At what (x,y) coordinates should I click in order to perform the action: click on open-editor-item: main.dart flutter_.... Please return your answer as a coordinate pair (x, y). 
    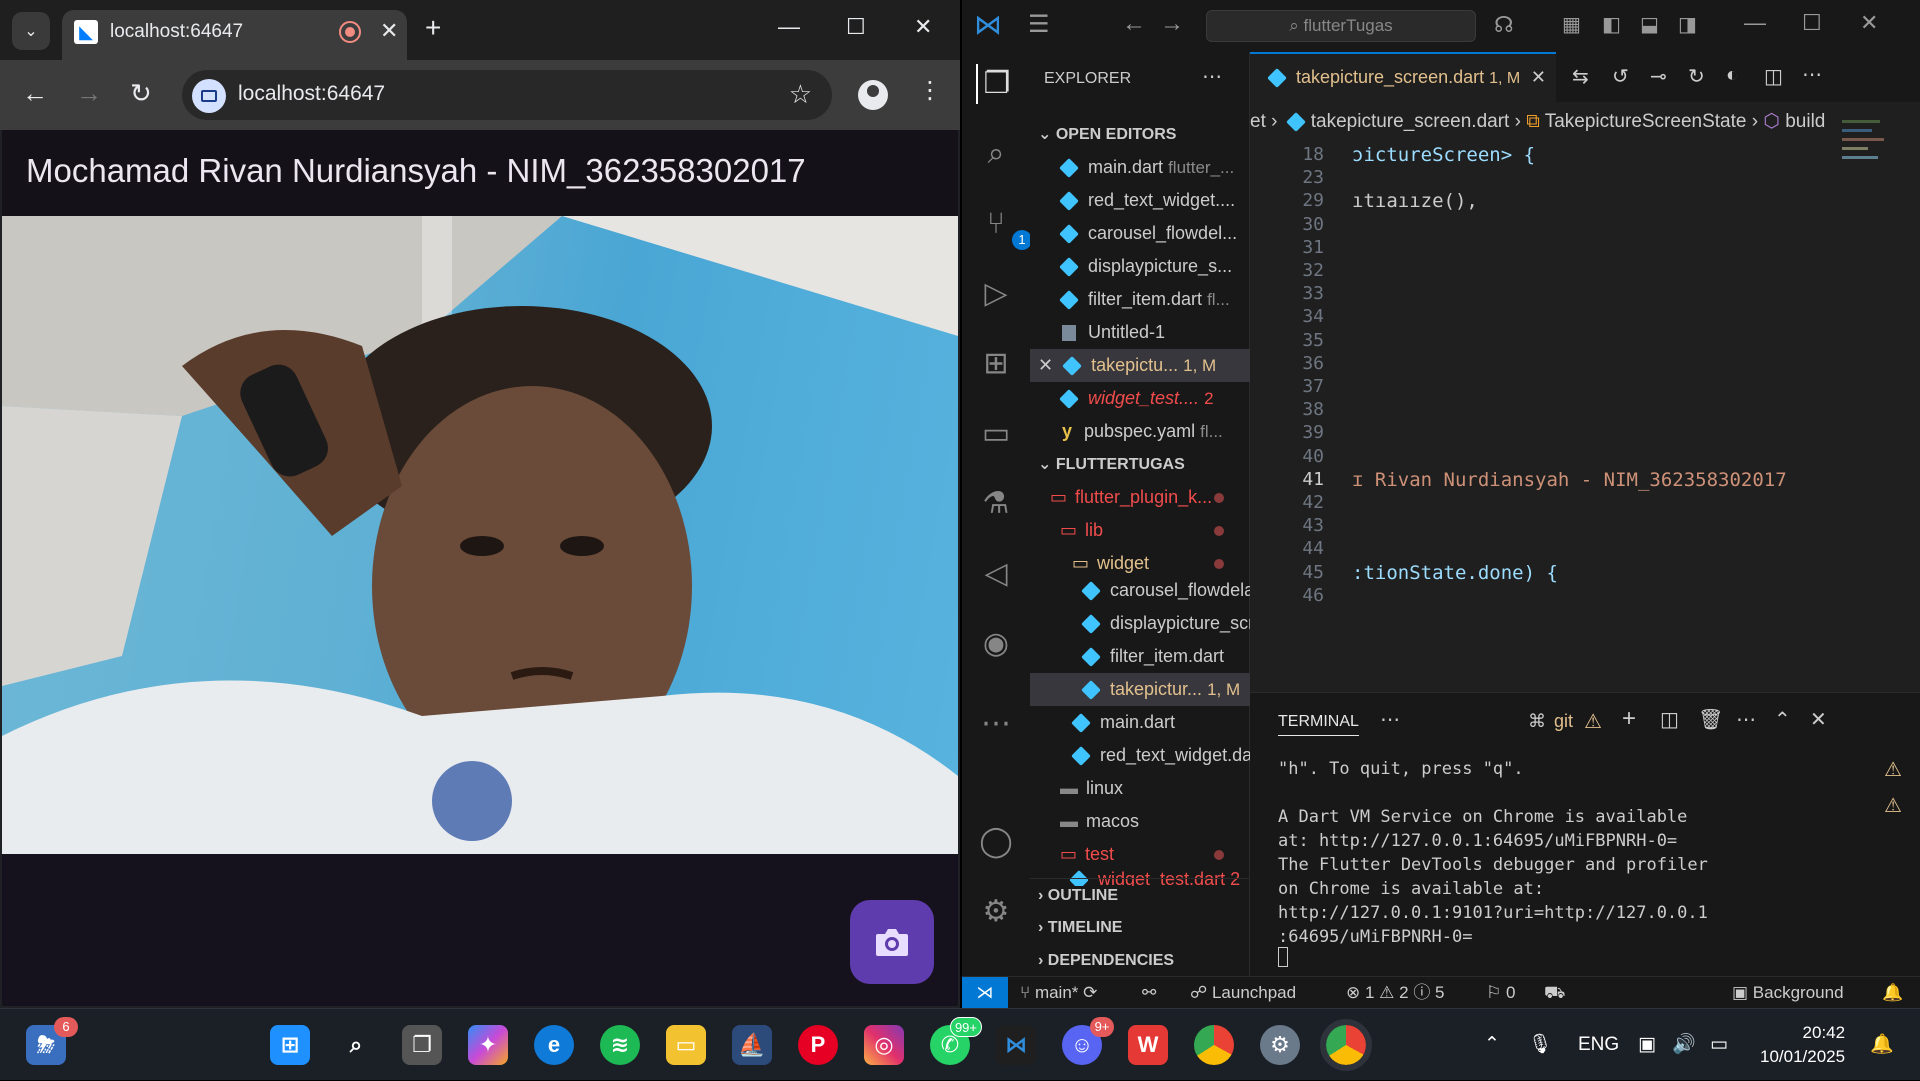
    Looking at the image, I should click on (1140, 167).